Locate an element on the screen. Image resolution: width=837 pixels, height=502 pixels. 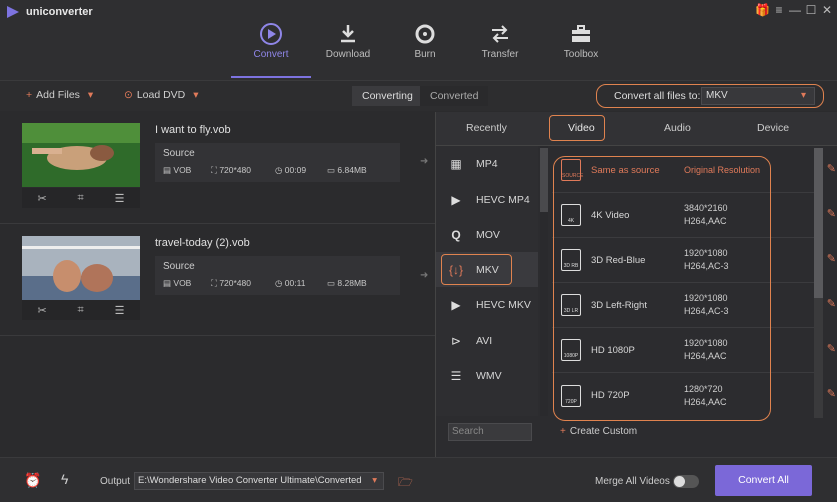
duration-value: ◷ 00:09 is located at coordinates (291, 170).